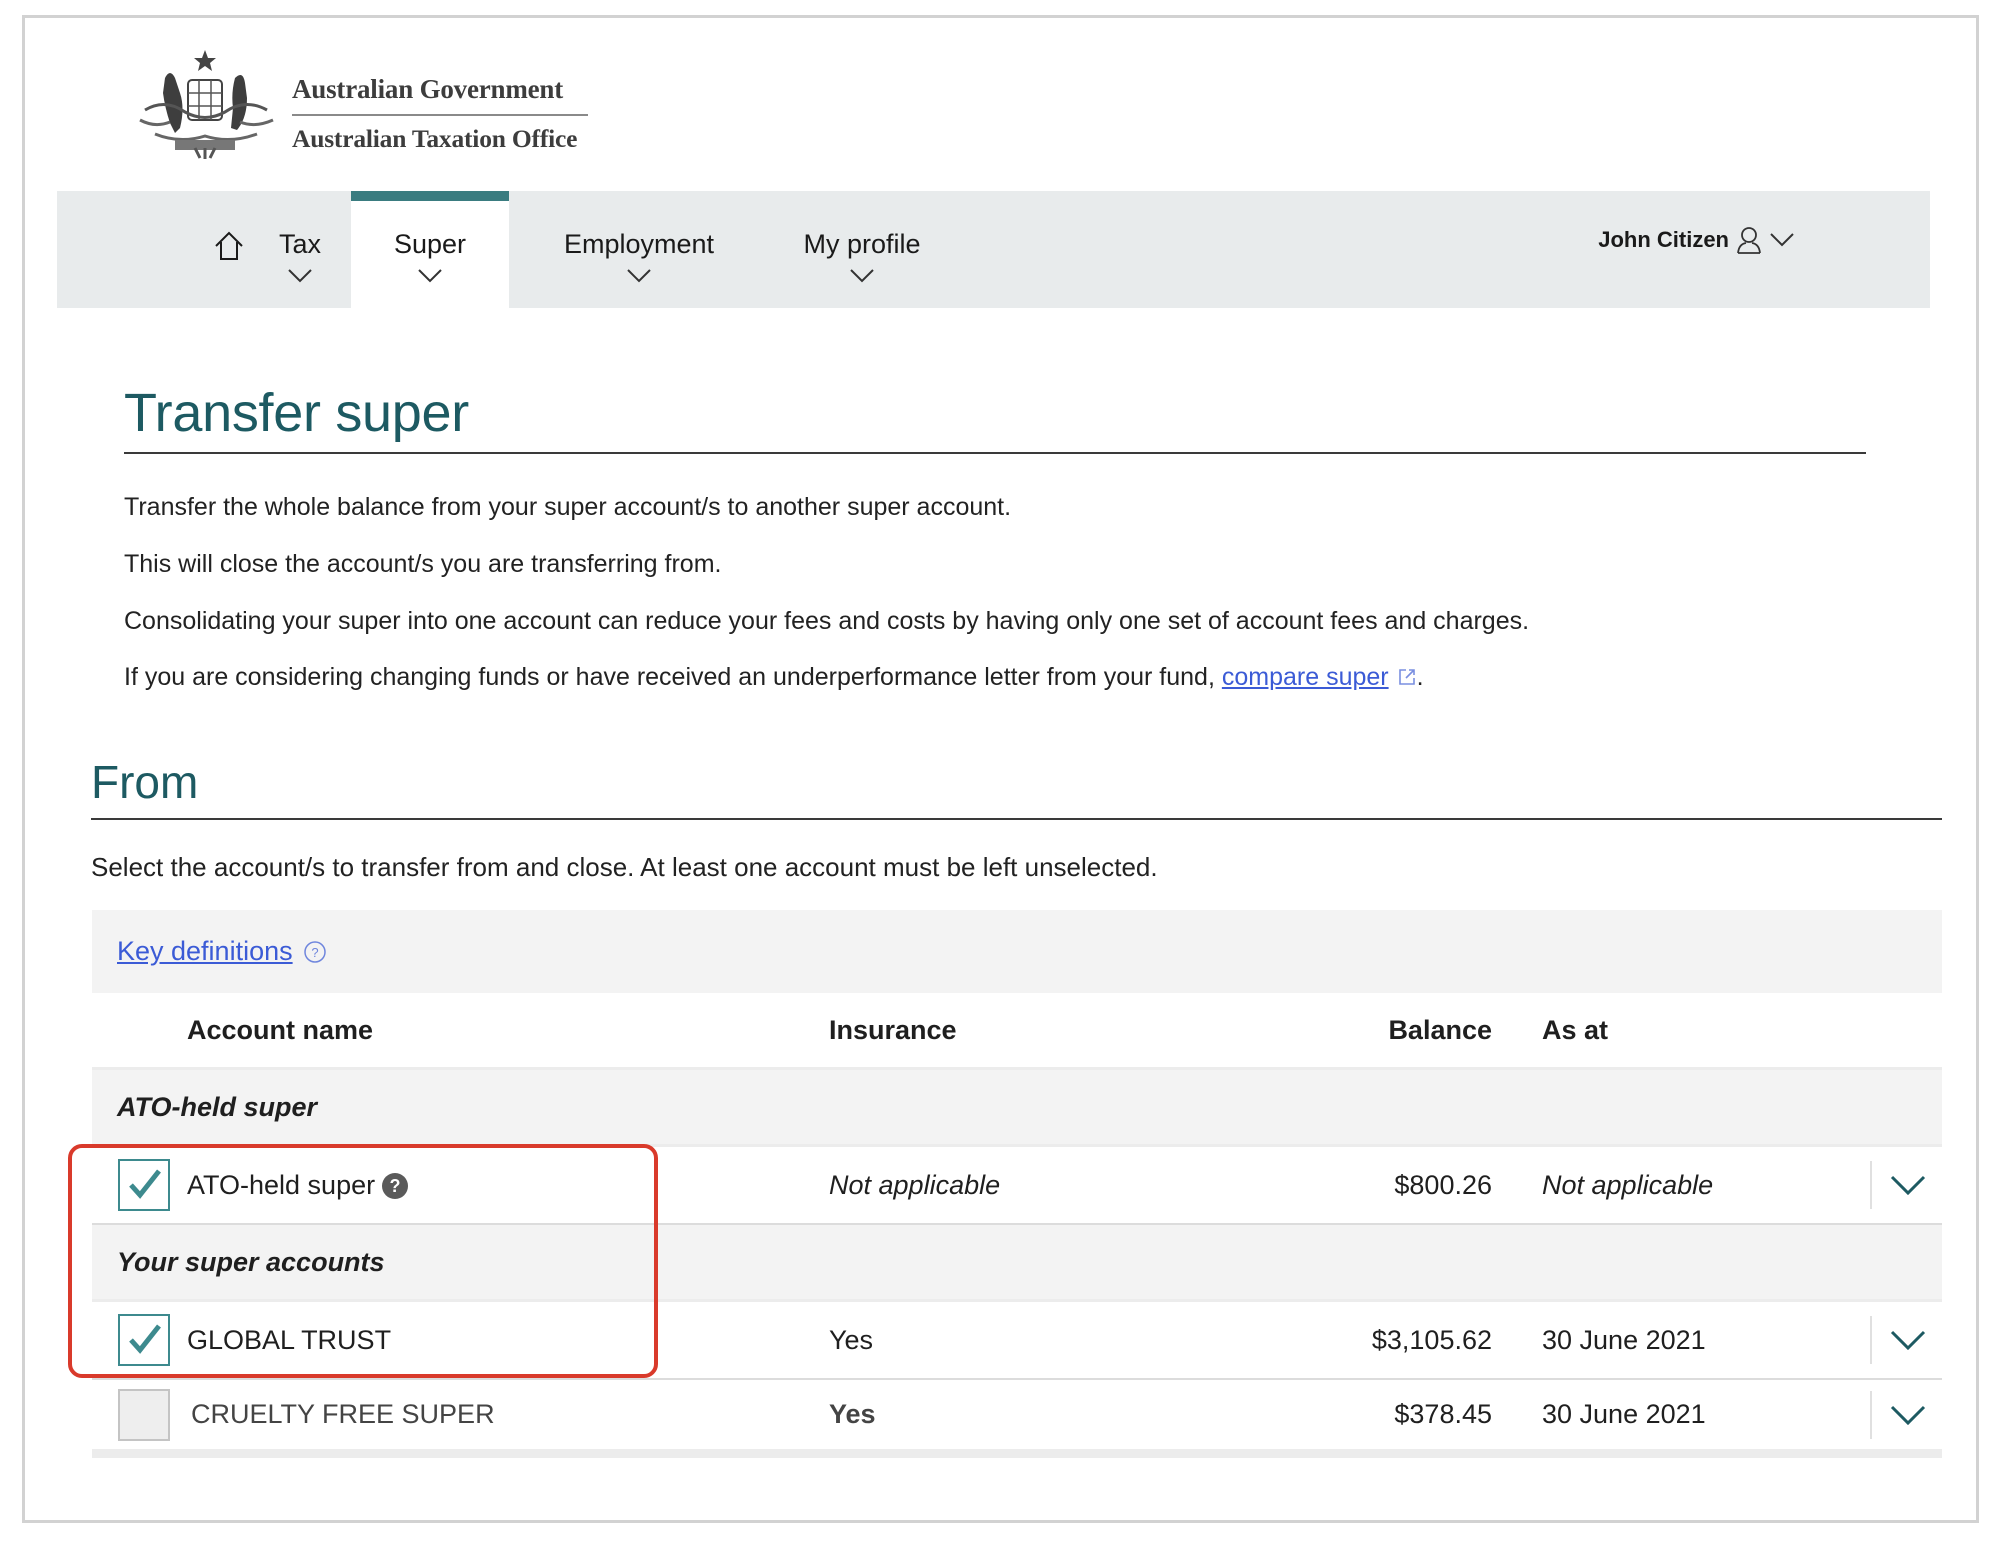 This screenshot has width=2004, height=1558. I want to click on group-label: Your super accounts, so click(251, 1261).